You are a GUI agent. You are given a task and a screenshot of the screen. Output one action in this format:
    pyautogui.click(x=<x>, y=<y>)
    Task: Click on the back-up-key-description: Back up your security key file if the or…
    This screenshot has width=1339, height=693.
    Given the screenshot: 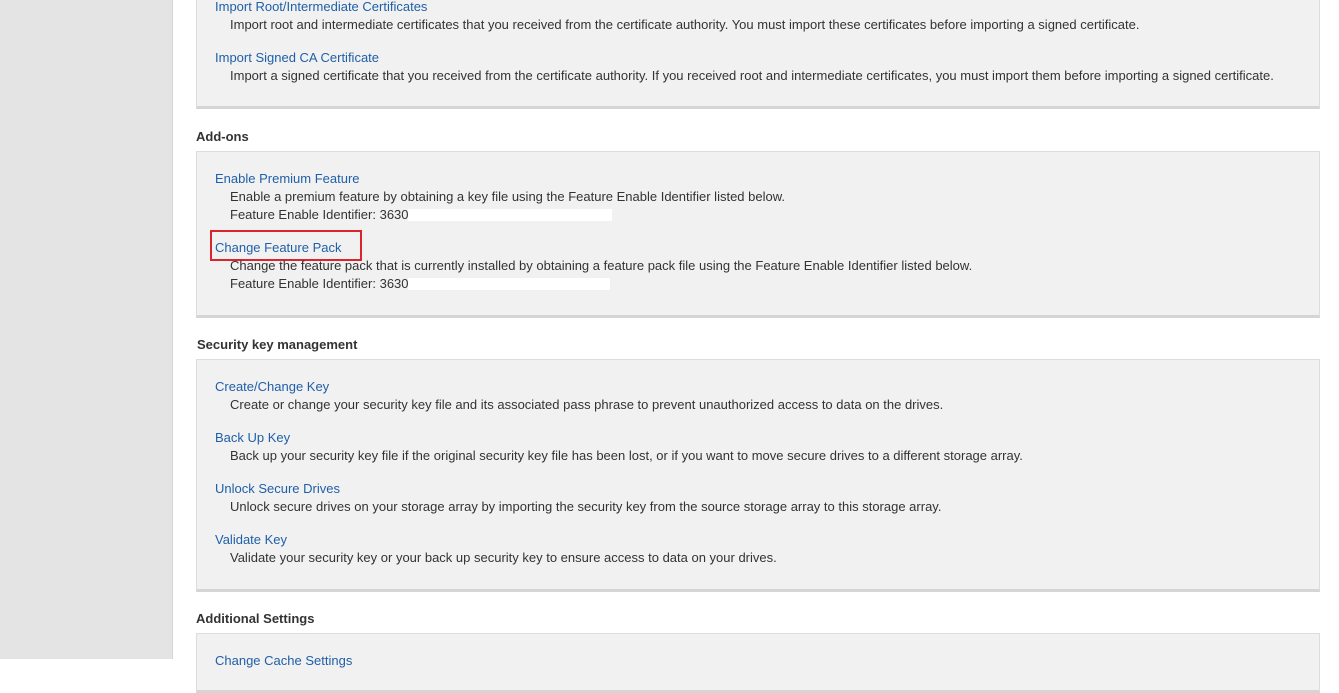 What is the action you would take?
    pyautogui.click(x=626, y=455)
    